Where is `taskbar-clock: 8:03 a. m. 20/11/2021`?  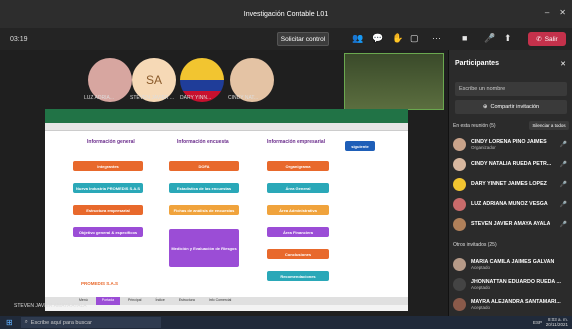 taskbar-clock: 8:03 a. m. 20/11/2021 is located at coordinates (557, 322).